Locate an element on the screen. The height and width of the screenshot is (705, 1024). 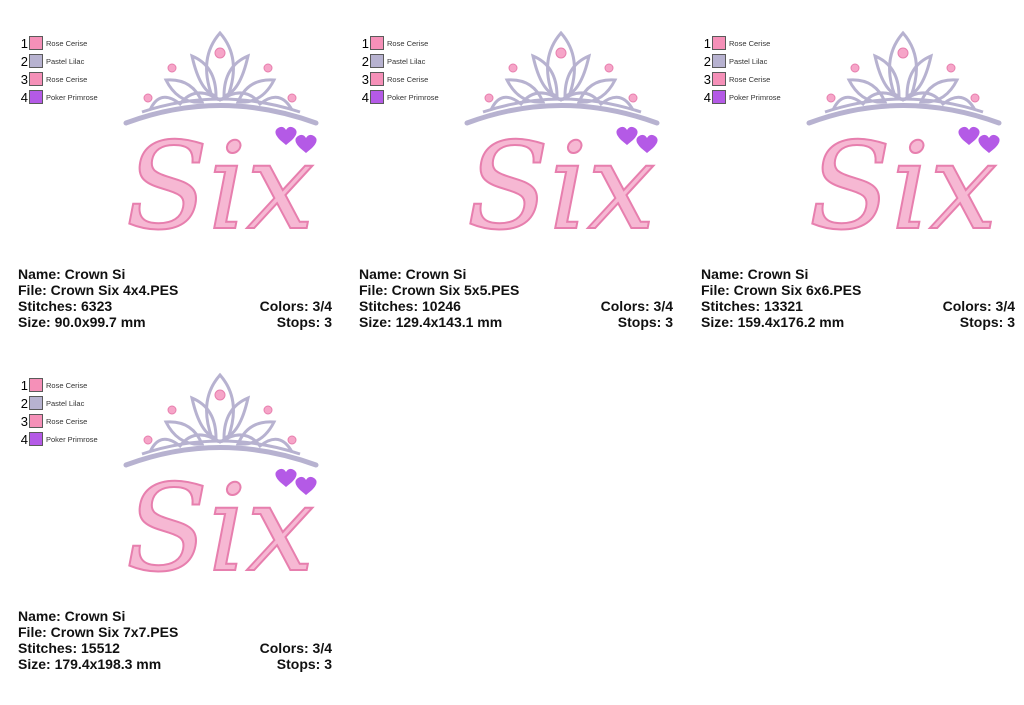
design-size: Size: 179.4x198.3 mm is located at coordinates (90, 664).